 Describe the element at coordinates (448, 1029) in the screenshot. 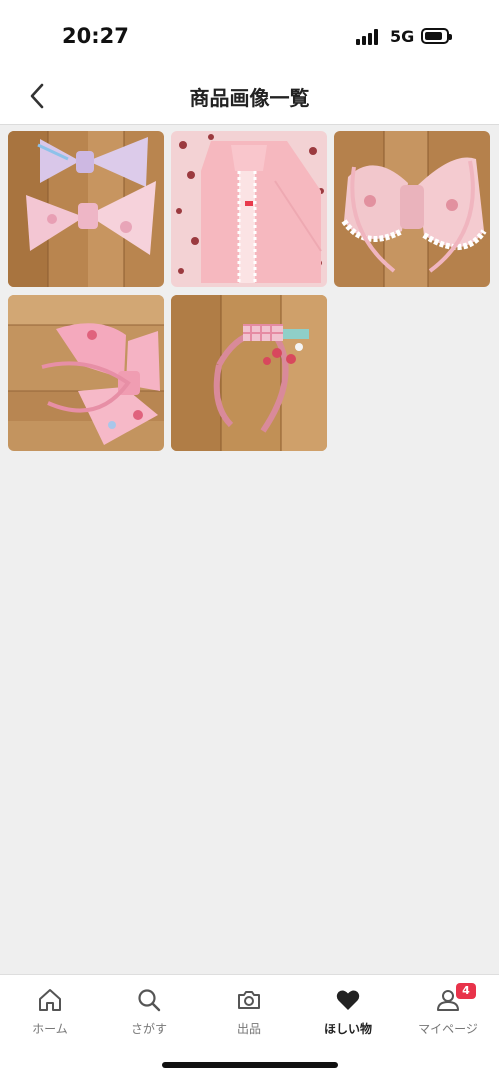

I see `tab-mypage-label: マイページ` at that location.